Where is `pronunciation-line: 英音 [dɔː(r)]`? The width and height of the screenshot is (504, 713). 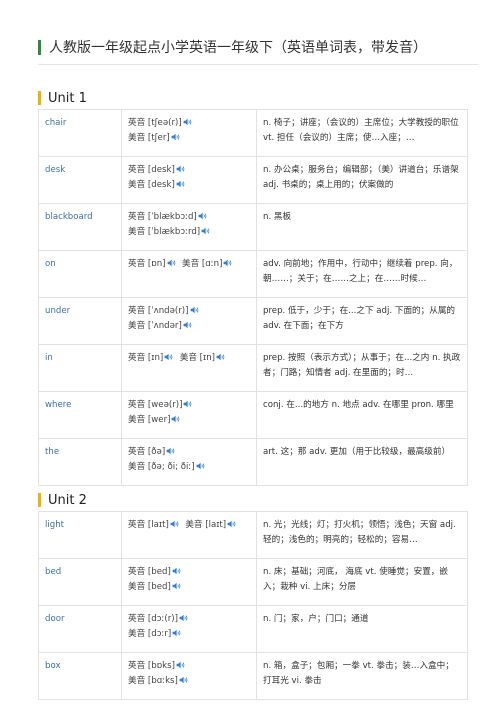
pronunciation-line: 英音 [dɔː(r)] is located at coordinates (189, 619).